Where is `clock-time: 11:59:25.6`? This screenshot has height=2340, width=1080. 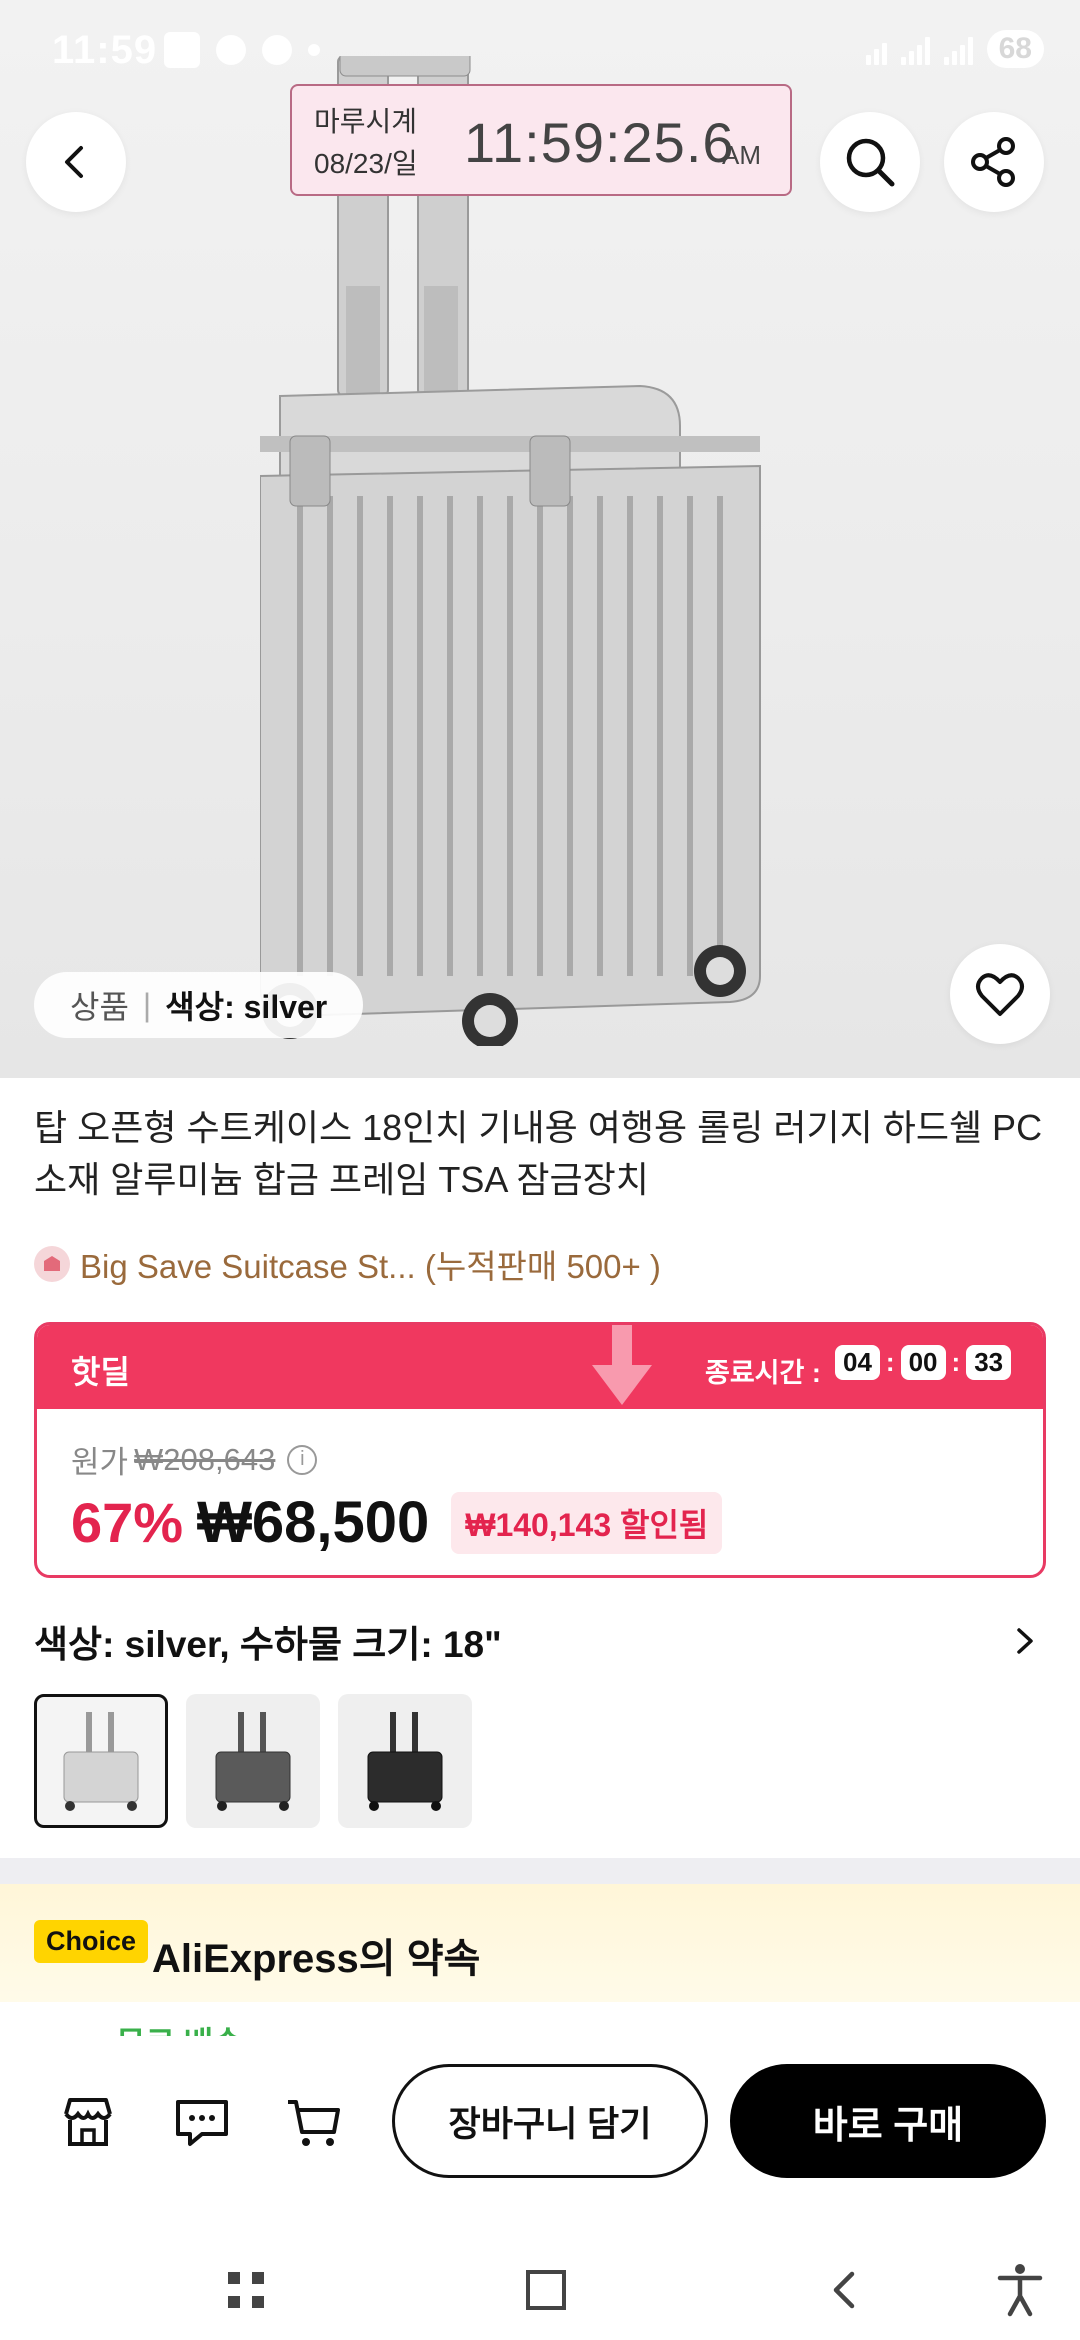
clock-time: 11:59:25.6 is located at coordinates (599, 142).